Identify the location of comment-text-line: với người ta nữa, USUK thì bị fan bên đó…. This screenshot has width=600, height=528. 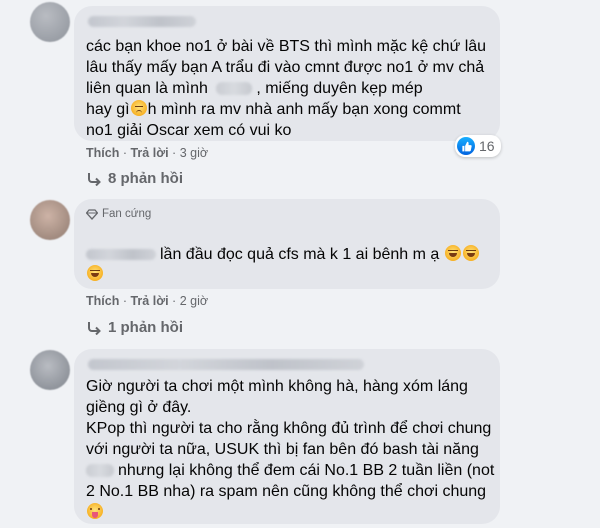
(282, 449).